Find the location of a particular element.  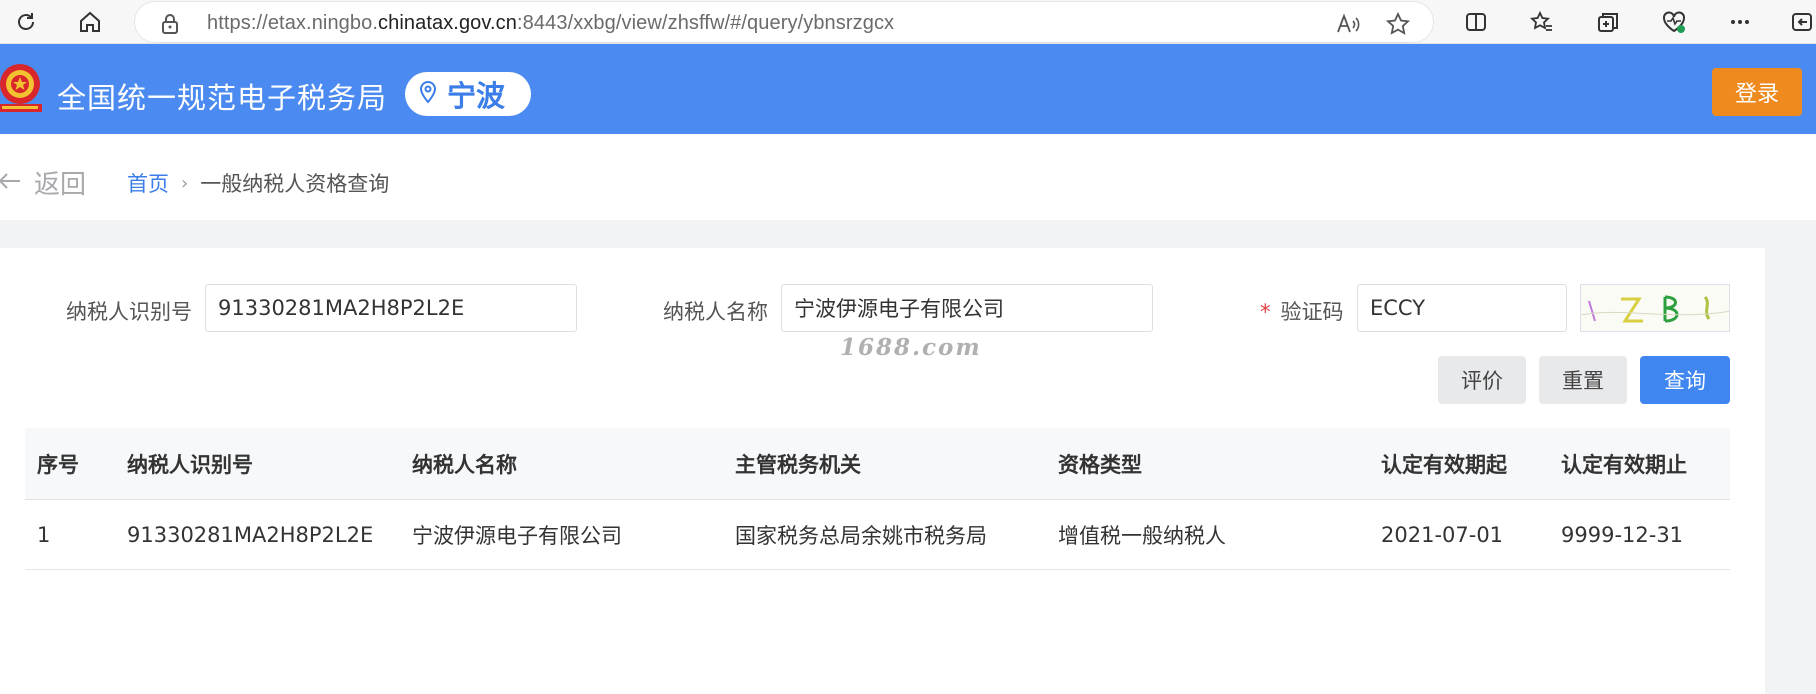

column-header: 主管税务机关 is located at coordinates (798, 464).